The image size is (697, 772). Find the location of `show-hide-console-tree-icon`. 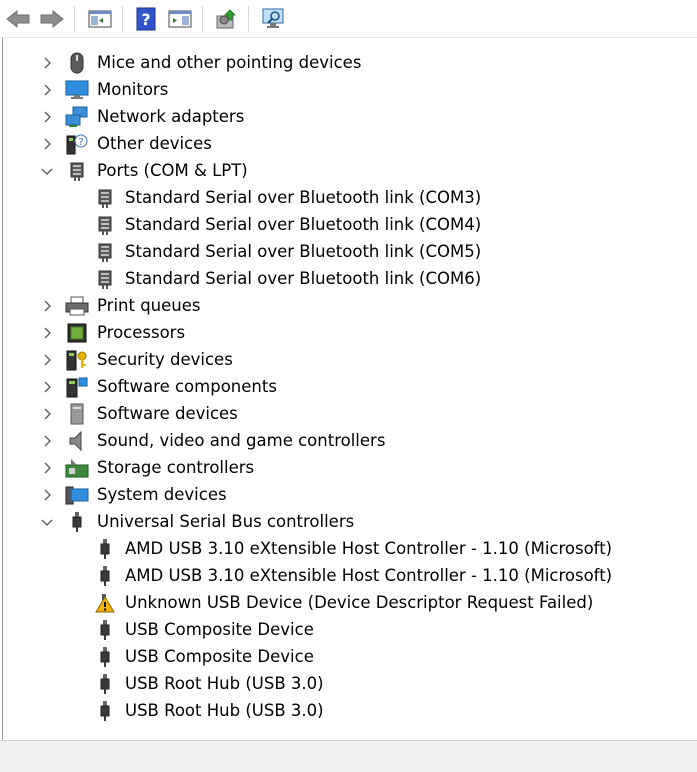

show-hide-console-tree-icon is located at coordinates (100, 19).